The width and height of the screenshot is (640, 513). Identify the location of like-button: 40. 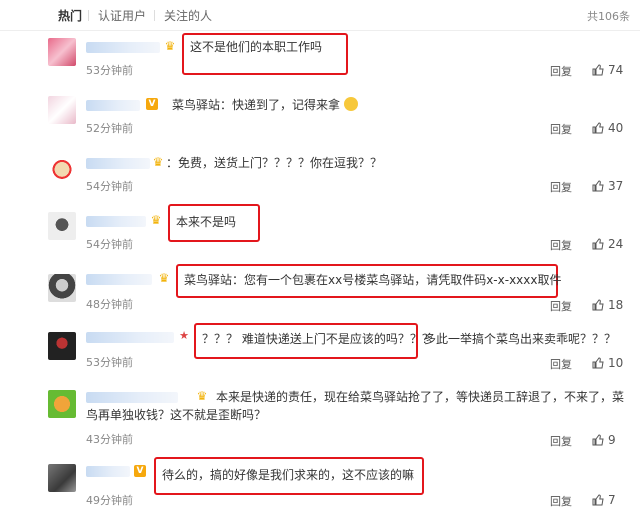
(607, 128).